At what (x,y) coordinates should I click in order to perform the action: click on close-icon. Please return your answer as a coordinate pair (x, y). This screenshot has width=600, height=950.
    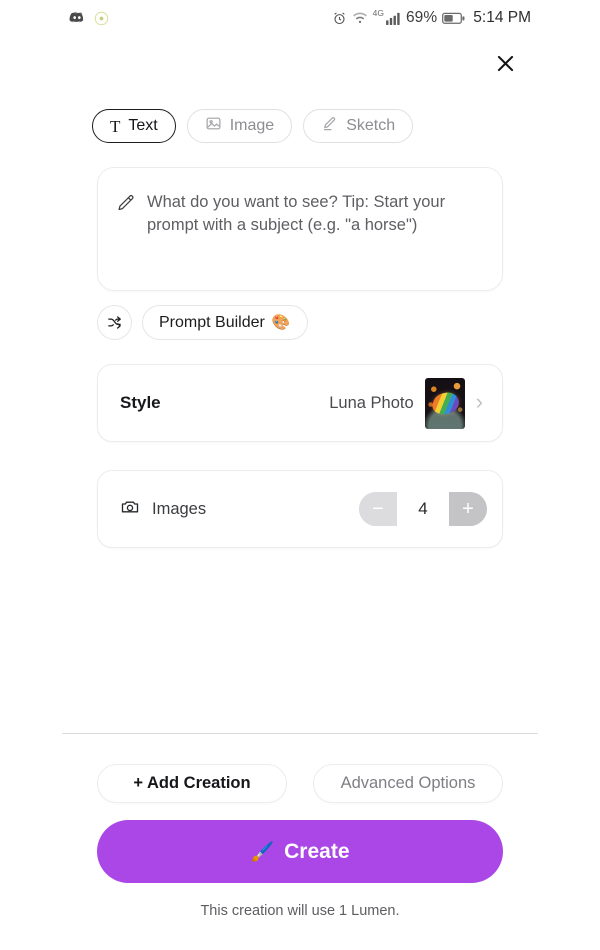
    Looking at the image, I should click on (505, 63).